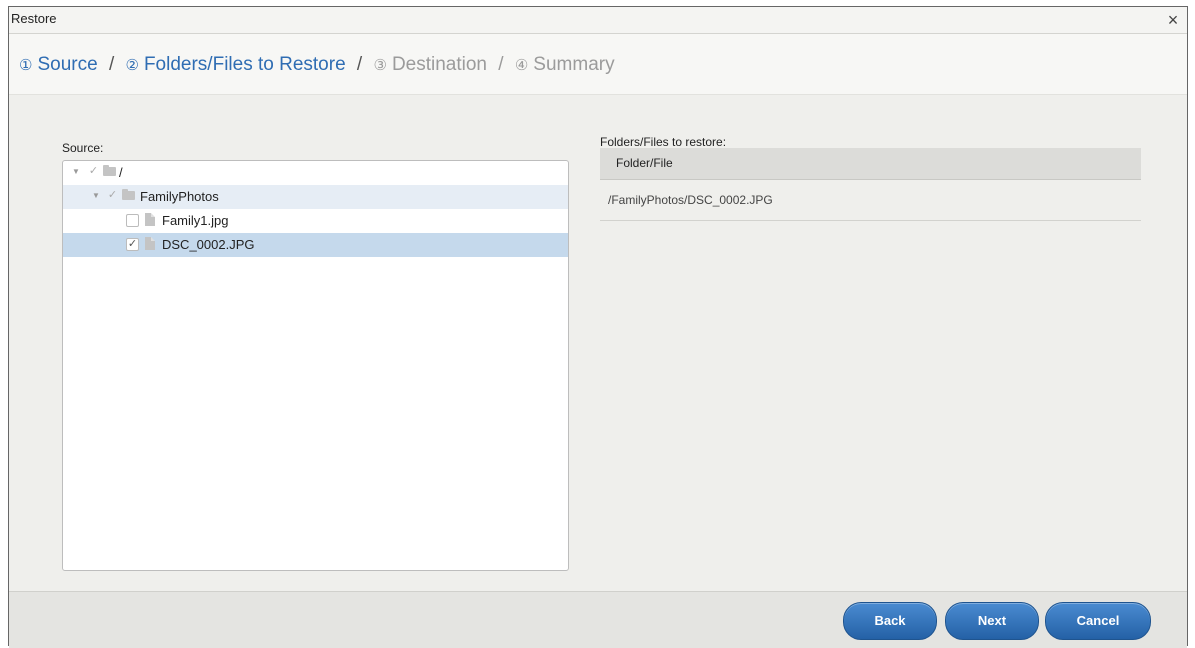 This screenshot has width=1195, height=648. Describe the element at coordinates (26, 65) in the screenshot. I see `step-number: ①` at that location.